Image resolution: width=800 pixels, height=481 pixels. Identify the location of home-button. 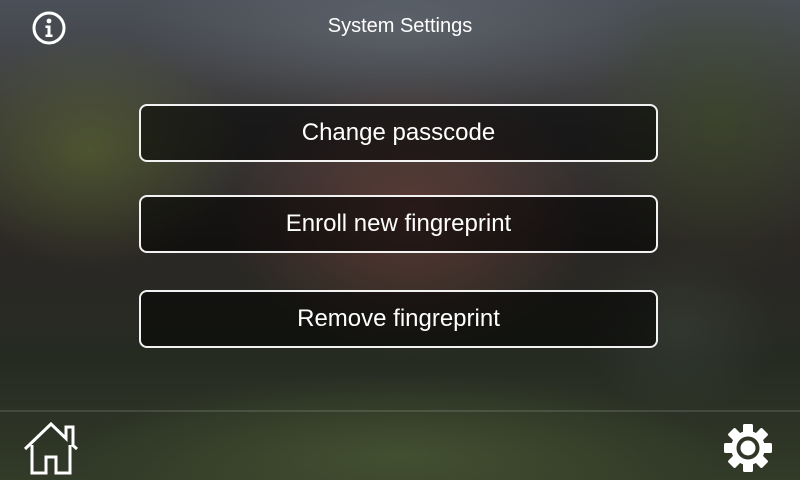
(51, 448).